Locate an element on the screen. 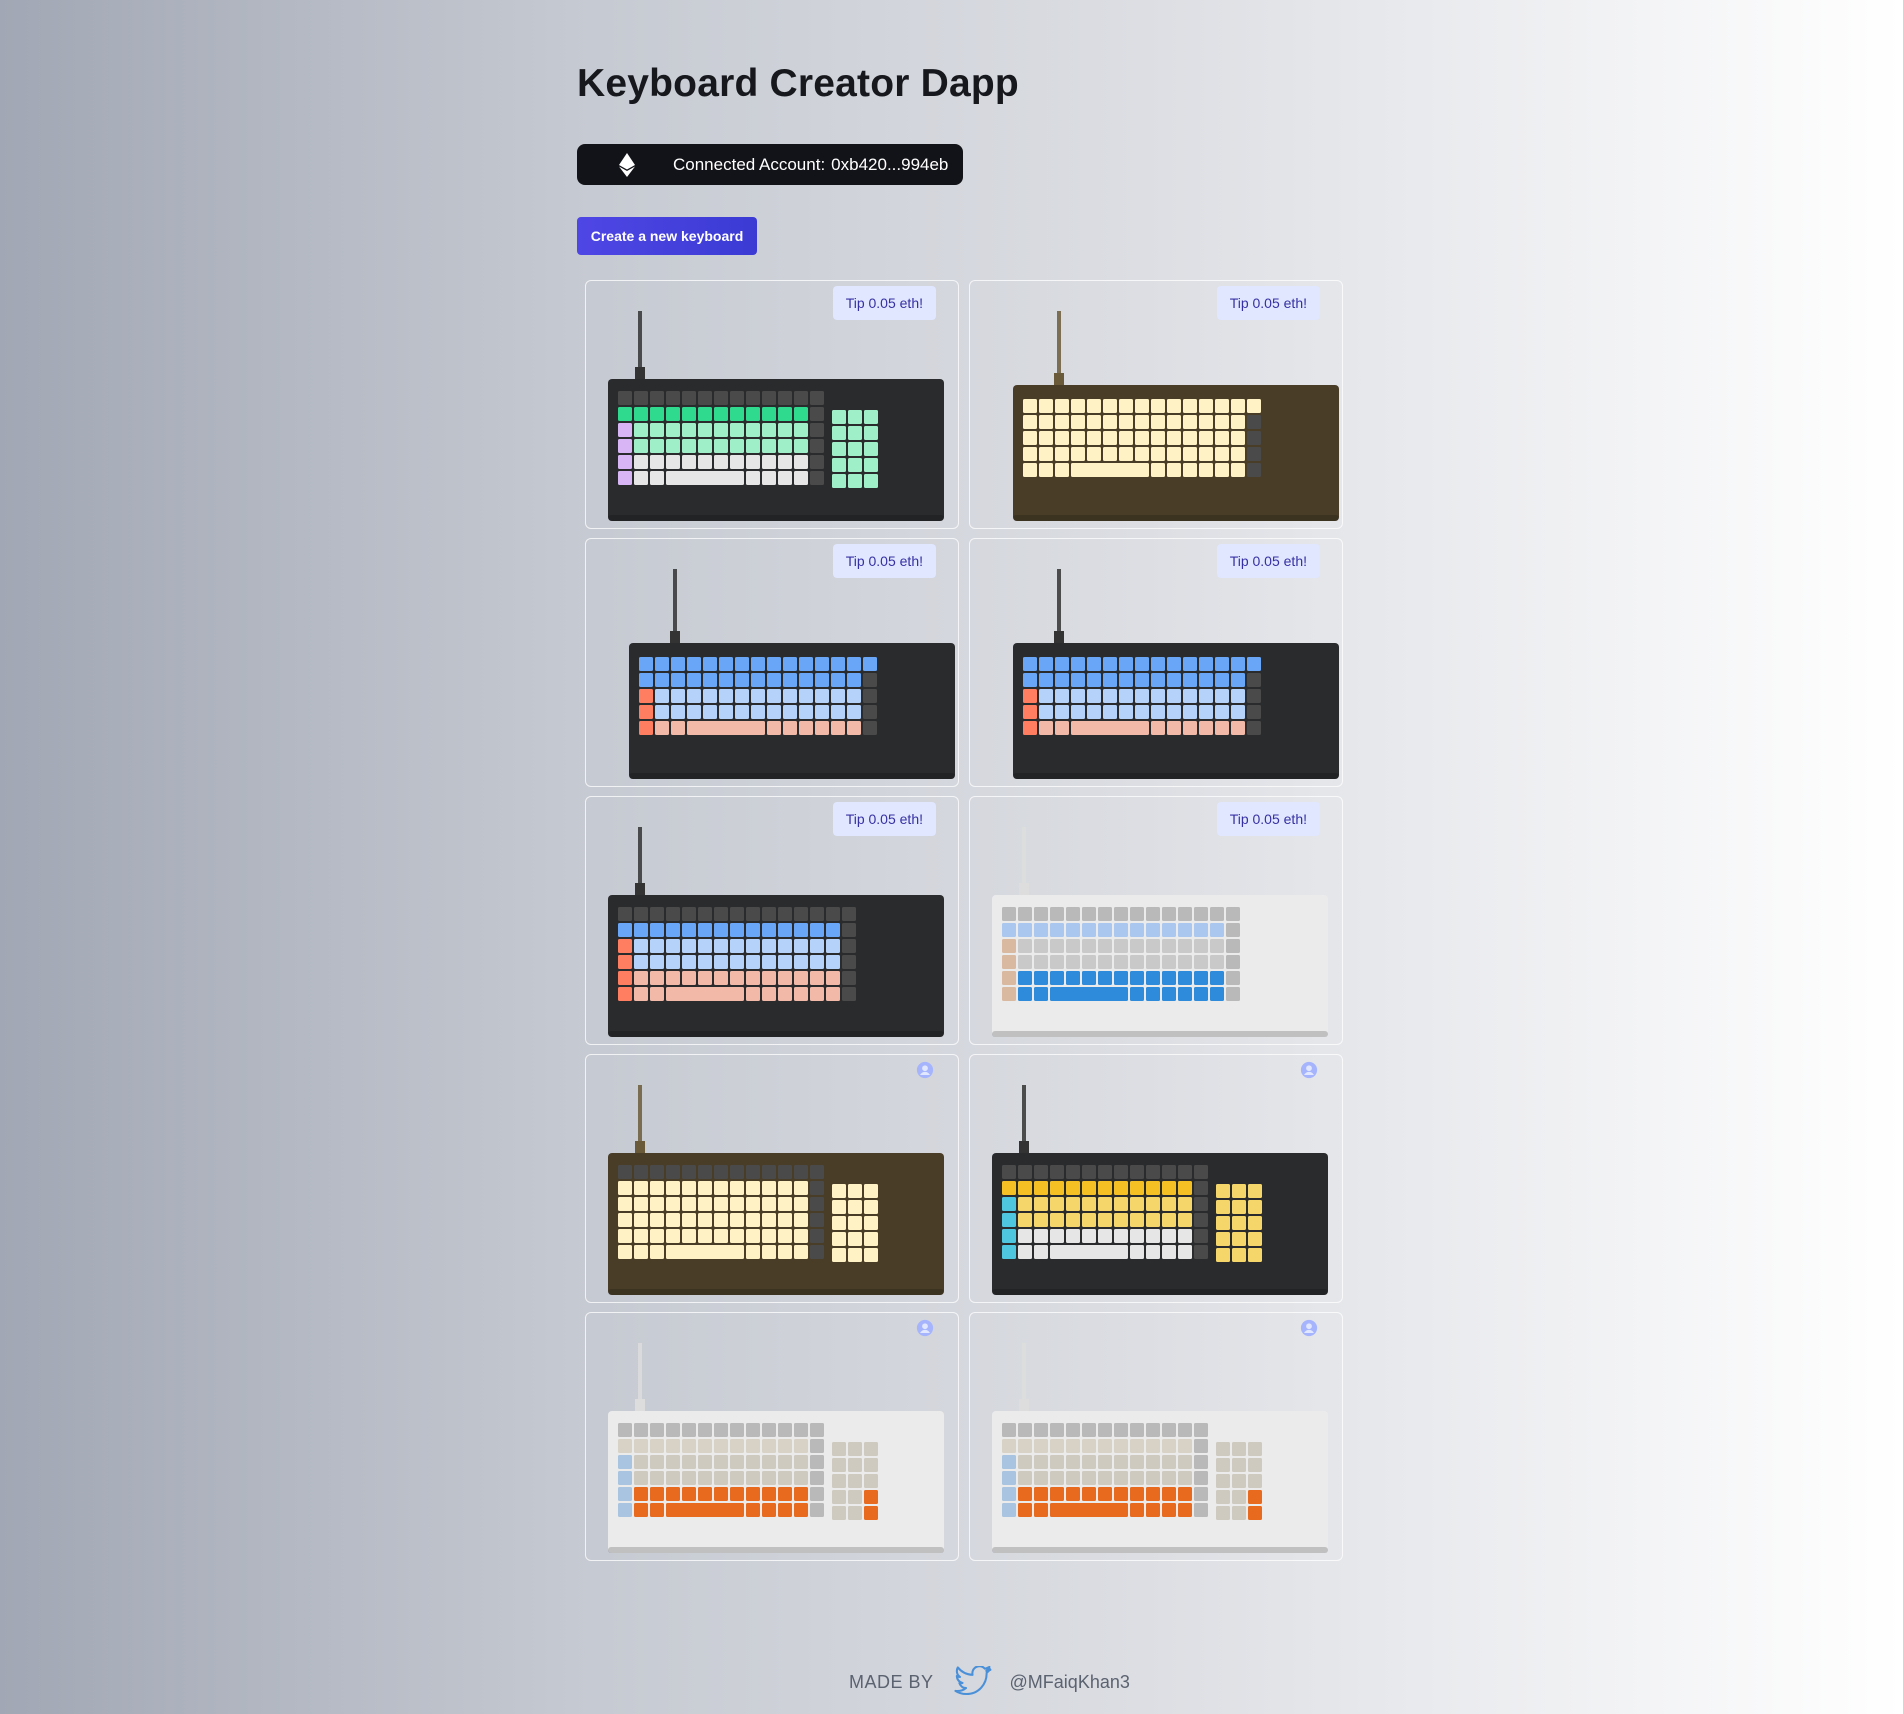  connected-account-bar: Connected Account: 0xb420...994eb is located at coordinates (770, 164).